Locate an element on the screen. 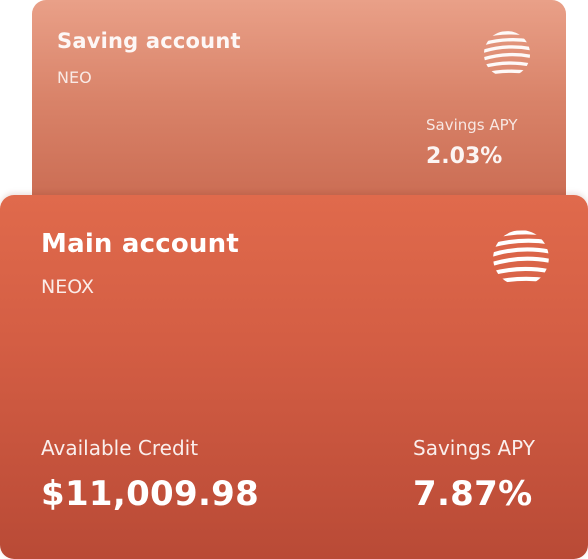 The height and width of the screenshot is (559, 588). main-apy-label: Savings APY is located at coordinates (474, 448).